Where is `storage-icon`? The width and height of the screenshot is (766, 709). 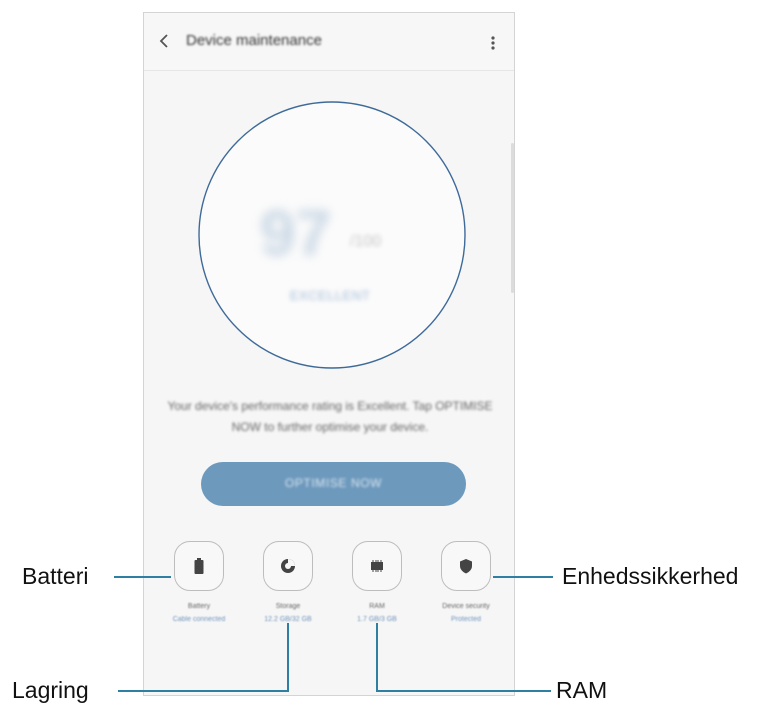
storage-icon is located at coordinates (288, 566).